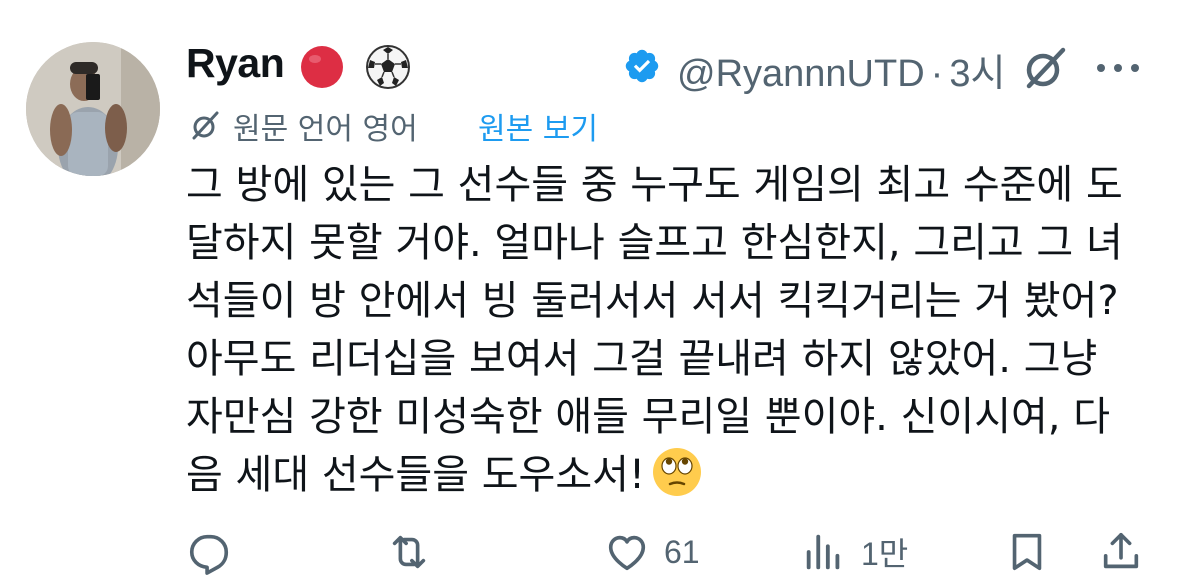  I want to click on timestamp: 3시, so click(977, 74).